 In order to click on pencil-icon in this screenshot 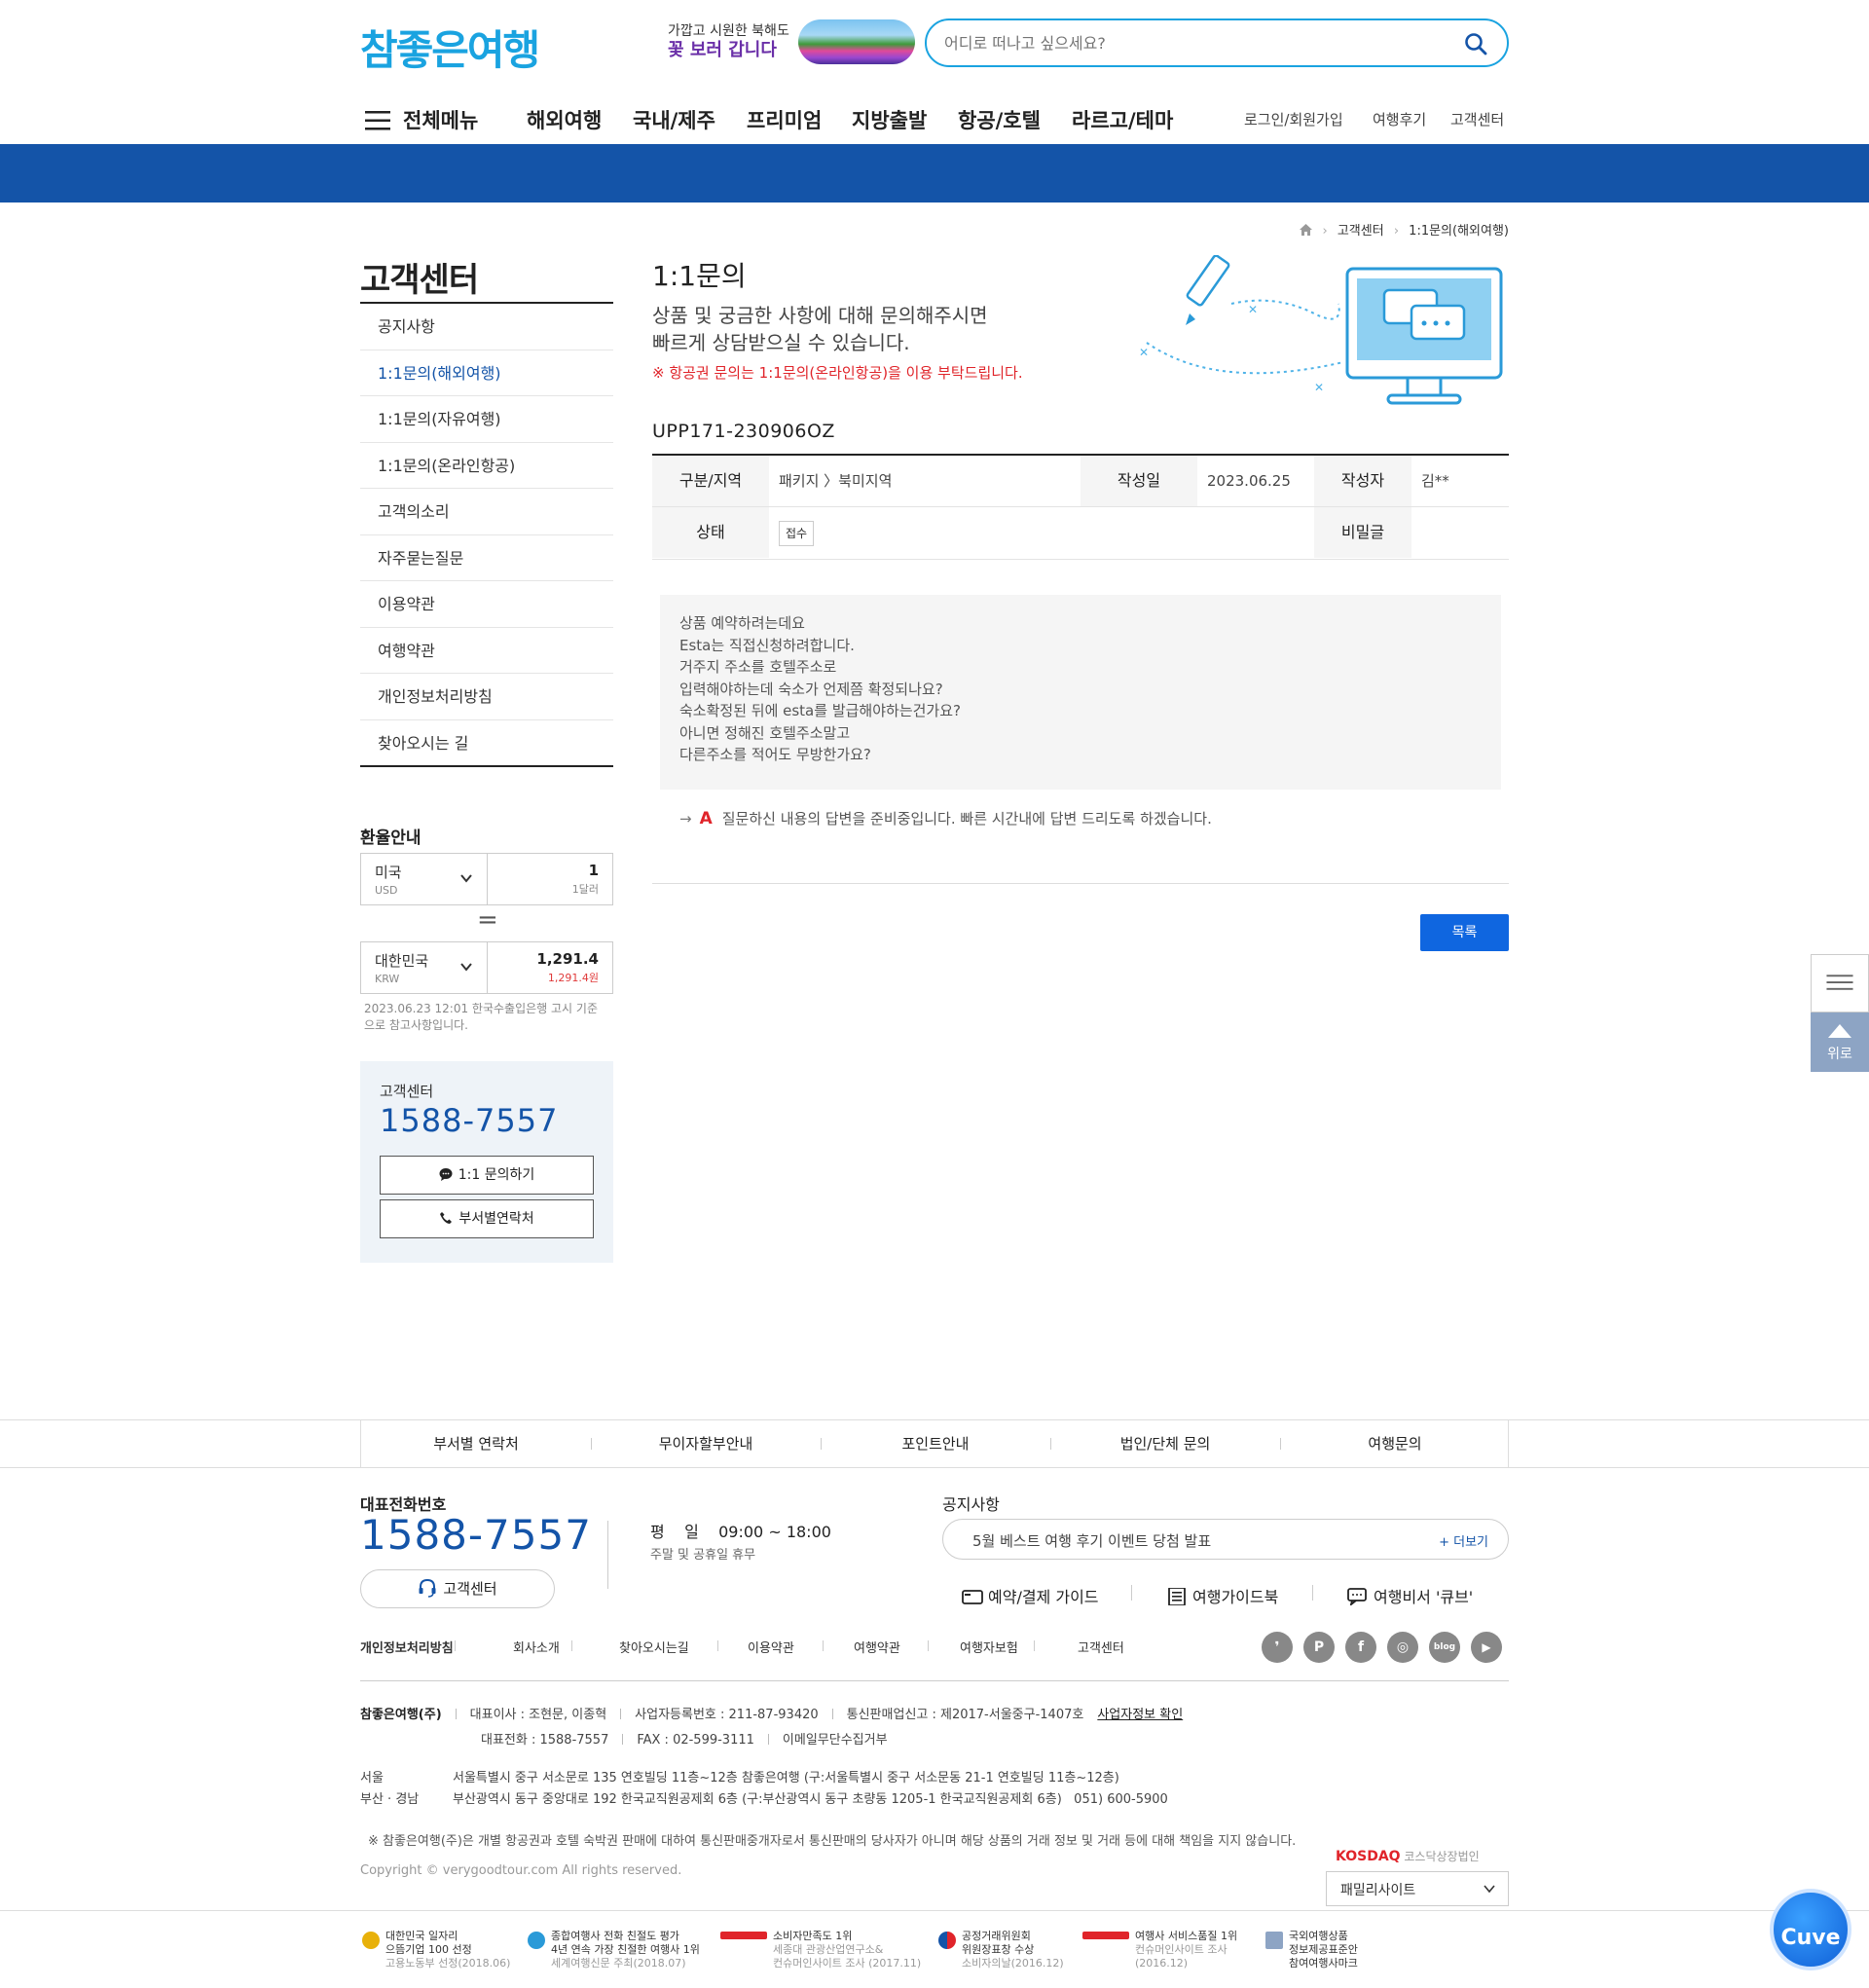, I will do `click(1208, 290)`.